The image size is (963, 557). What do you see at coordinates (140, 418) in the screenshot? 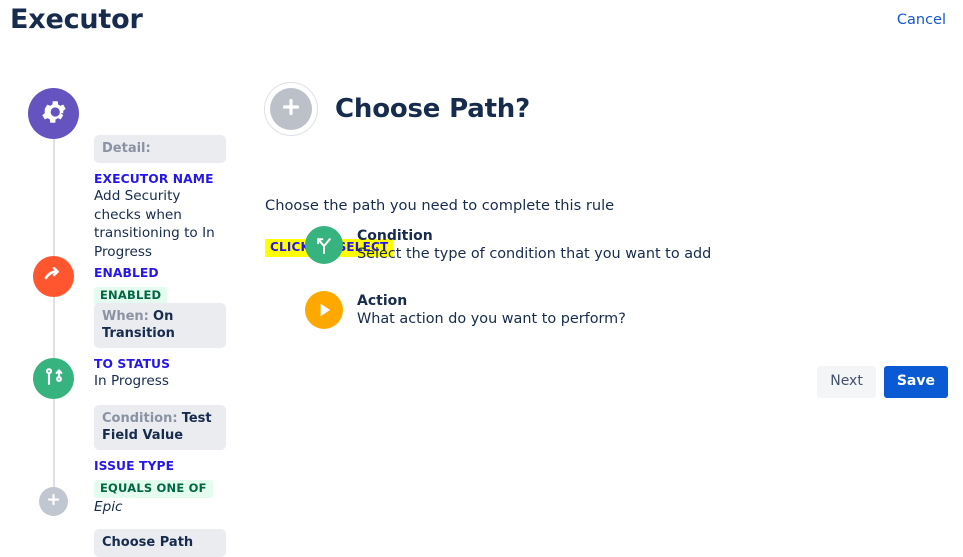
I see `condition-chip-key: Condition:` at bounding box center [140, 418].